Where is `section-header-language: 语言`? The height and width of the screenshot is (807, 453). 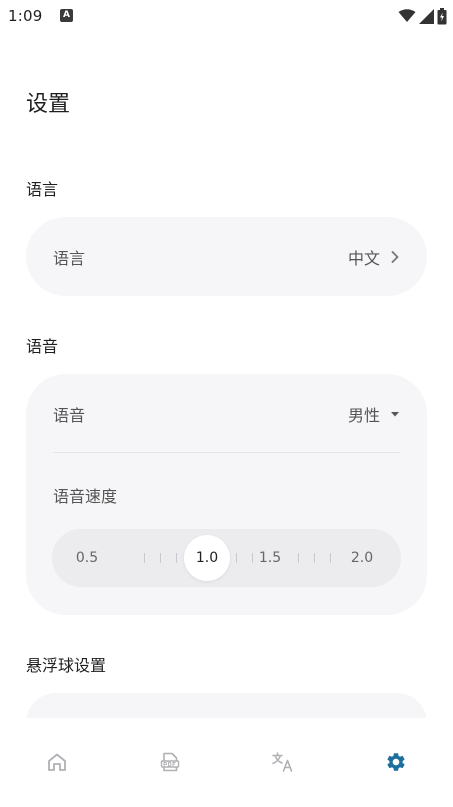 section-header-language: 语言 is located at coordinates (42, 189).